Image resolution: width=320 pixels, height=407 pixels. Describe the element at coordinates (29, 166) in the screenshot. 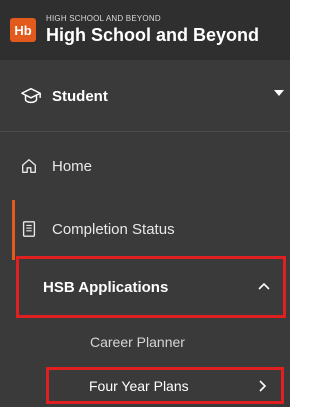

I see `home-icon` at that location.